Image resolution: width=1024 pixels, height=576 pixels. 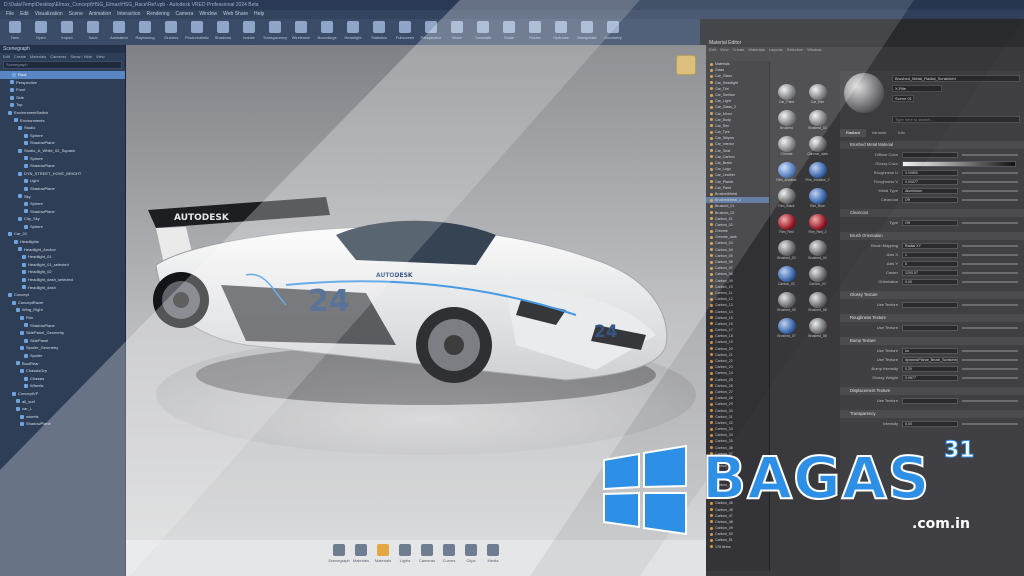 I want to click on menu-item-web-share: Web Share, so click(x=235, y=14).